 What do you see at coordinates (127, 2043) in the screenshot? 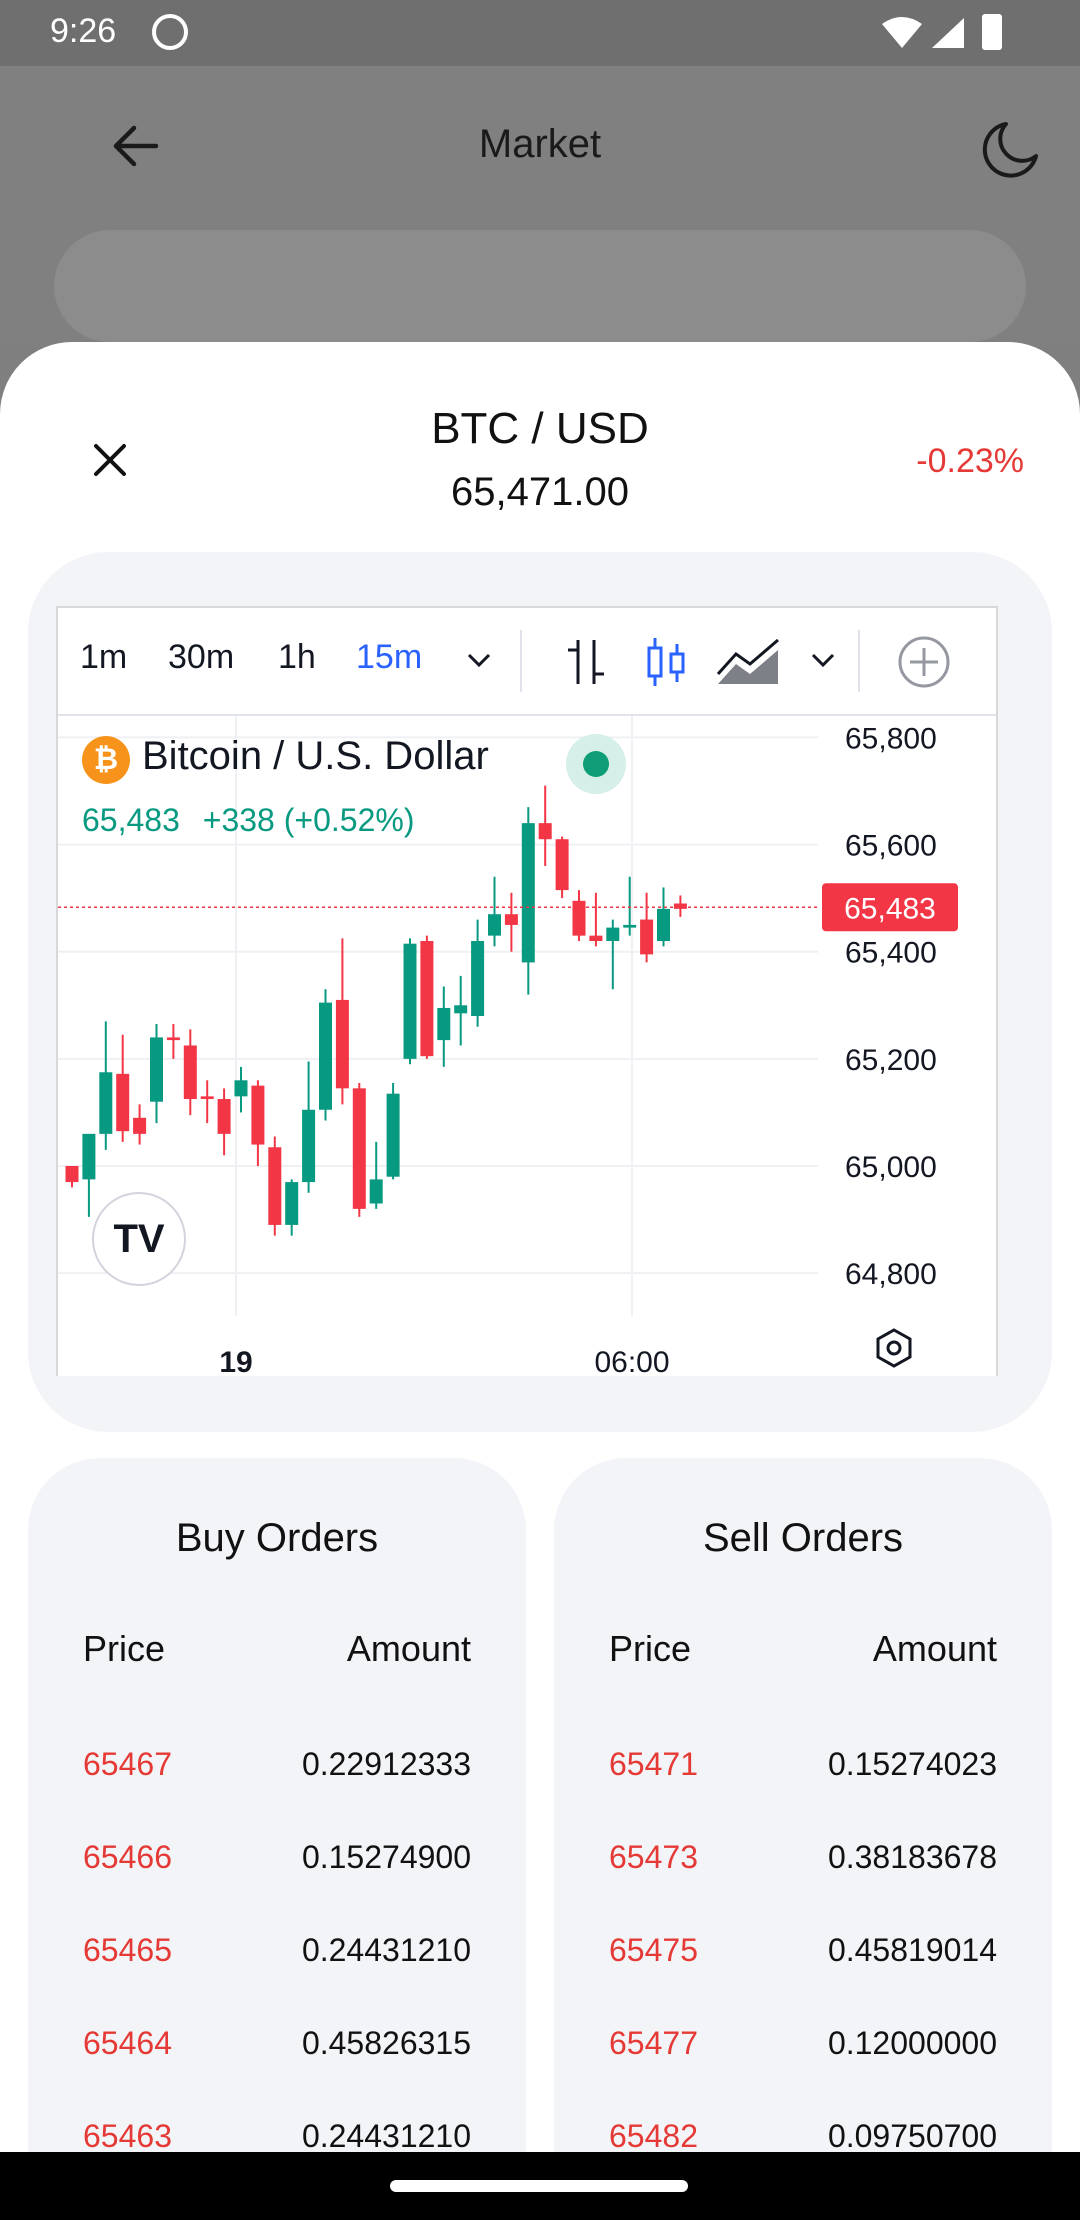
I see `order-price: 65464` at bounding box center [127, 2043].